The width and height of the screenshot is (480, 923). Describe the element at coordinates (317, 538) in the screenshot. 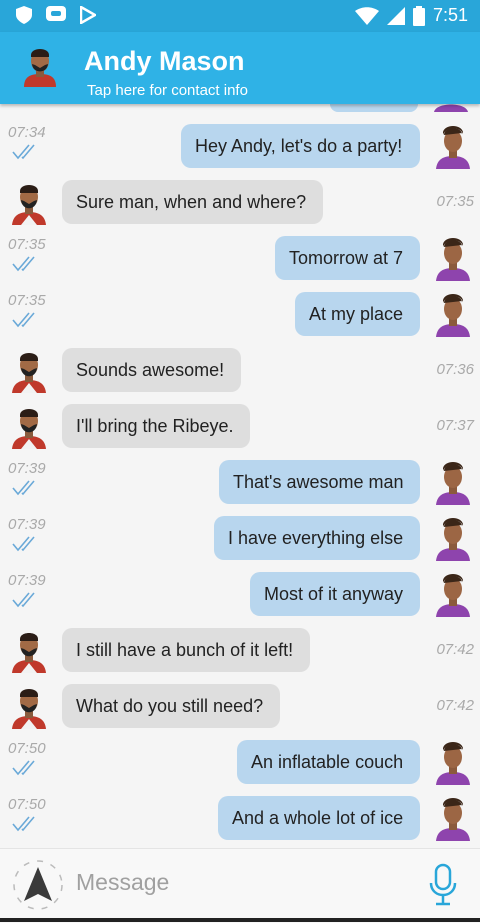

I see `outgoing-message-bubble: I have everything else` at that location.